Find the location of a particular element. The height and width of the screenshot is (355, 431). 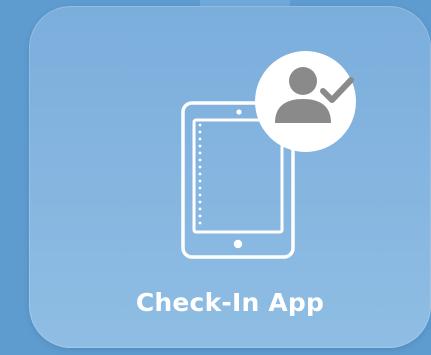

user-check-badge is located at coordinates (305, 101).